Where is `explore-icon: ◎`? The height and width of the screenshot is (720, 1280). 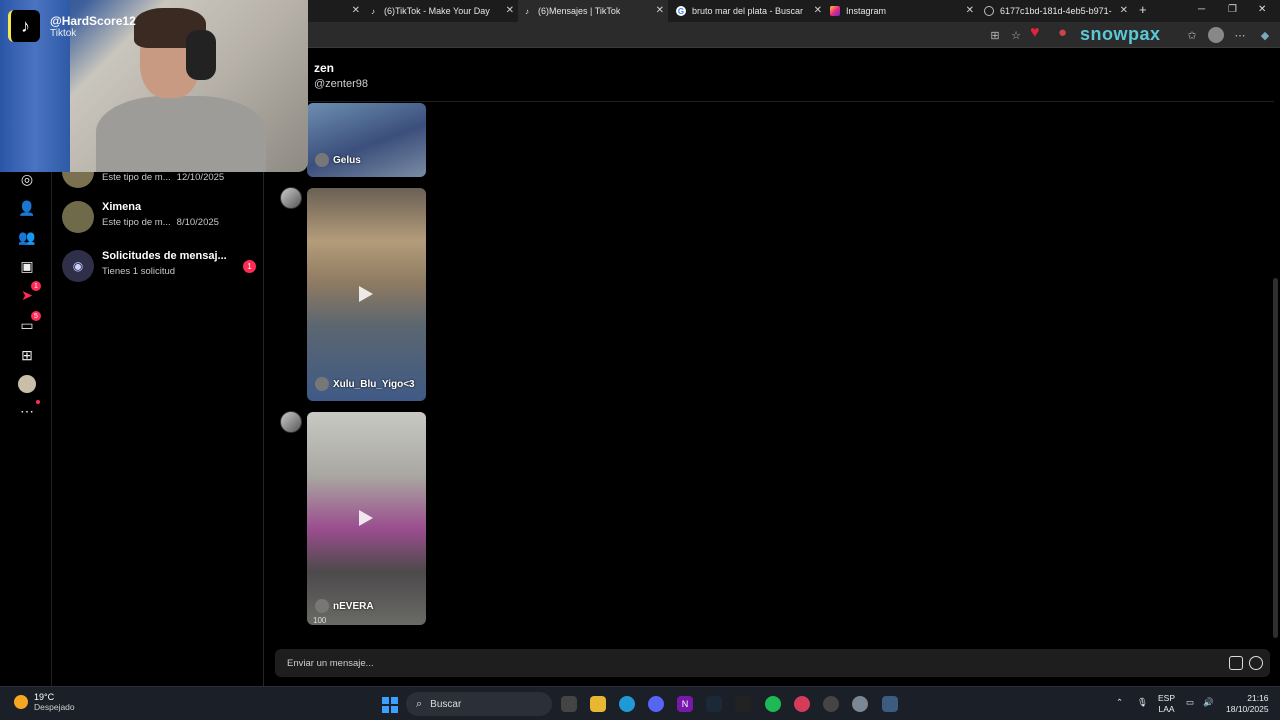 explore-icon: ◎ is located at coordinates (27, 179).